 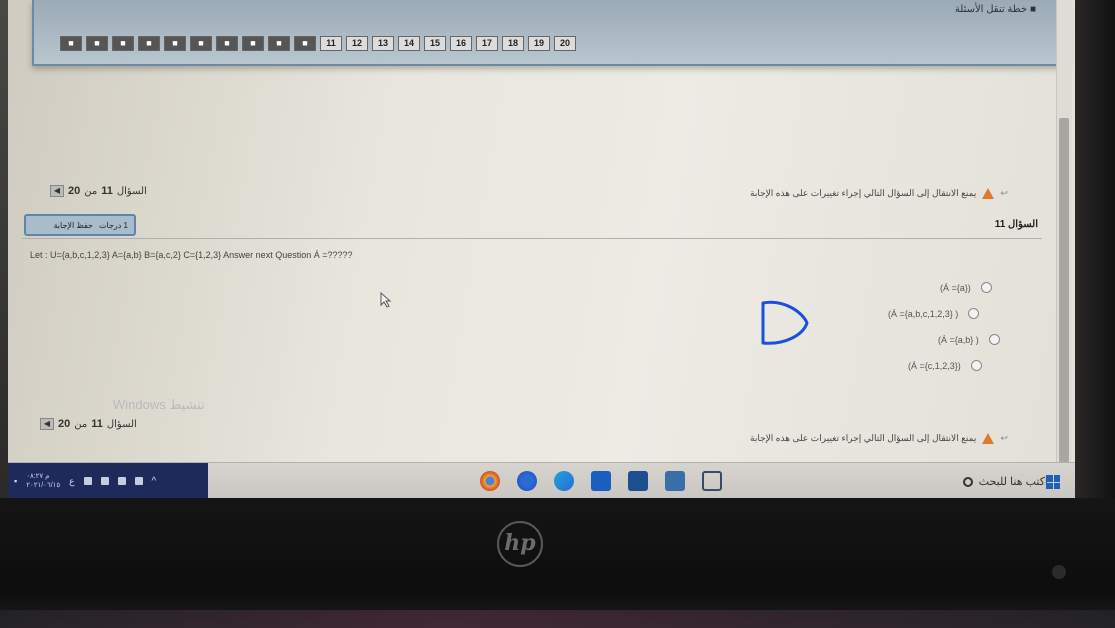 I want to click on volume-icon, so click(x=87, y=481).